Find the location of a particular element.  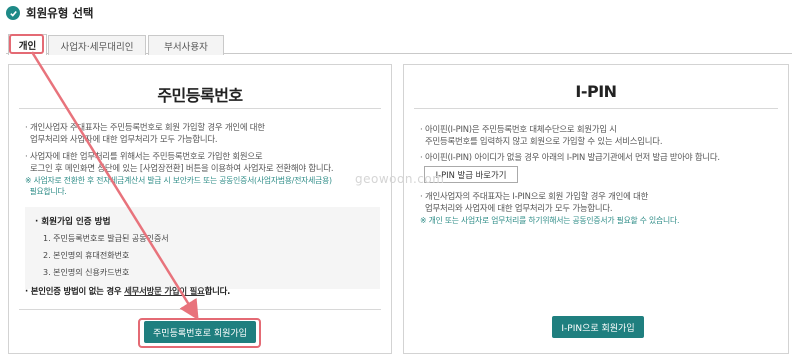

right-bullet-3-line1: 개인사업자의 주대표자는 I-PIN으로 회원 가입할 경우 개인에 대한 is located at coordinates (536, 196).